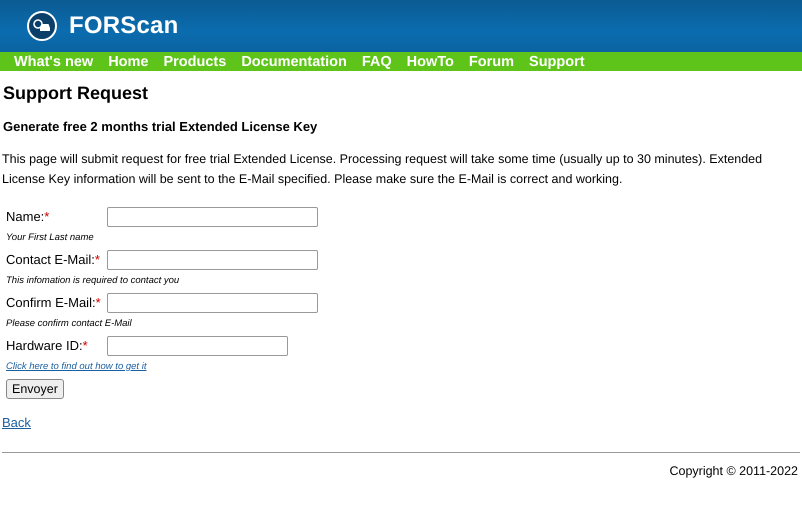  I want to click on page-title: Support Request, so click(76, 93).